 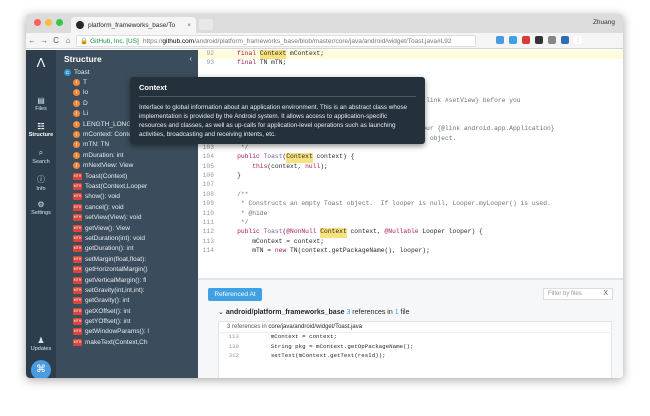 What do you see at coordinates (235, 294) in the screenshot?
I see `referenced-at-button: Referenced At` at bounding box center [235, 294].